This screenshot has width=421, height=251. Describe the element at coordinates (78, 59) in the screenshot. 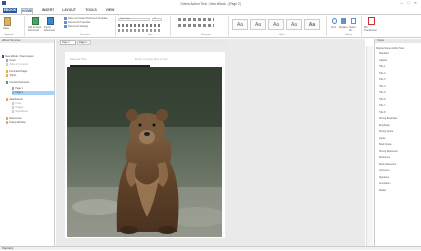

I see `title-placeholder: Sample Title` at that location.